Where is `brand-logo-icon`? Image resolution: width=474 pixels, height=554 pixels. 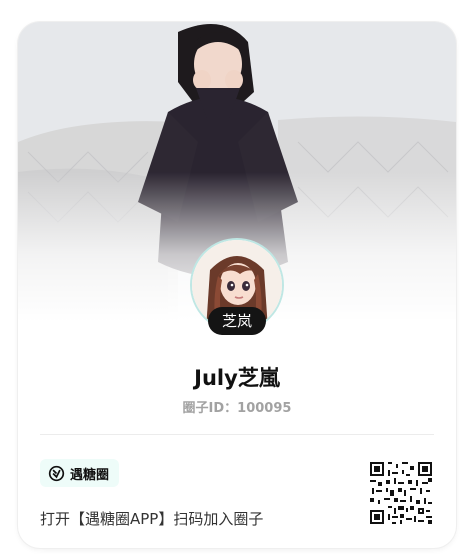 brand-logo-icon is located at coordinates (56, 473).